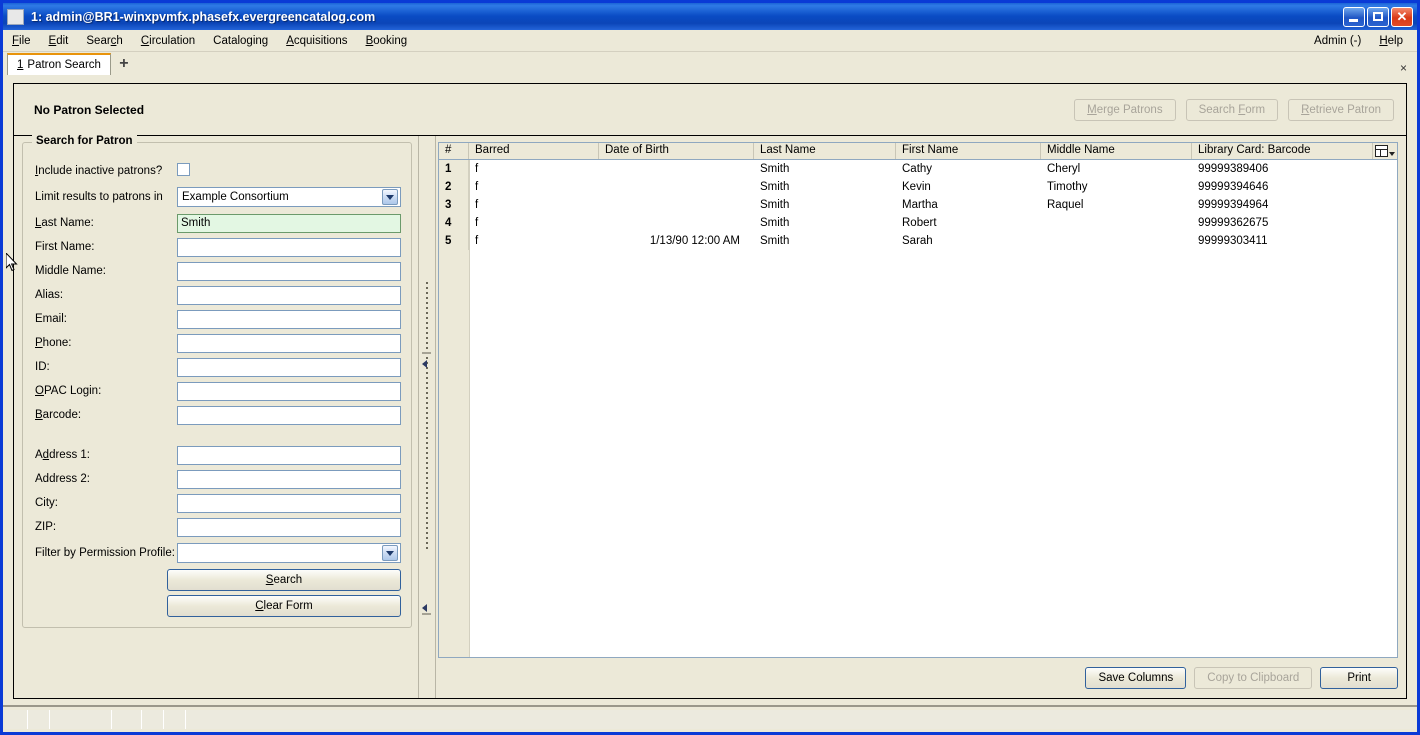 This screenshot has height=735, width=1420. What do you see at coordinates (289, 503) in the screenshot?
I see `city-input` at bounding box center [289, 503].